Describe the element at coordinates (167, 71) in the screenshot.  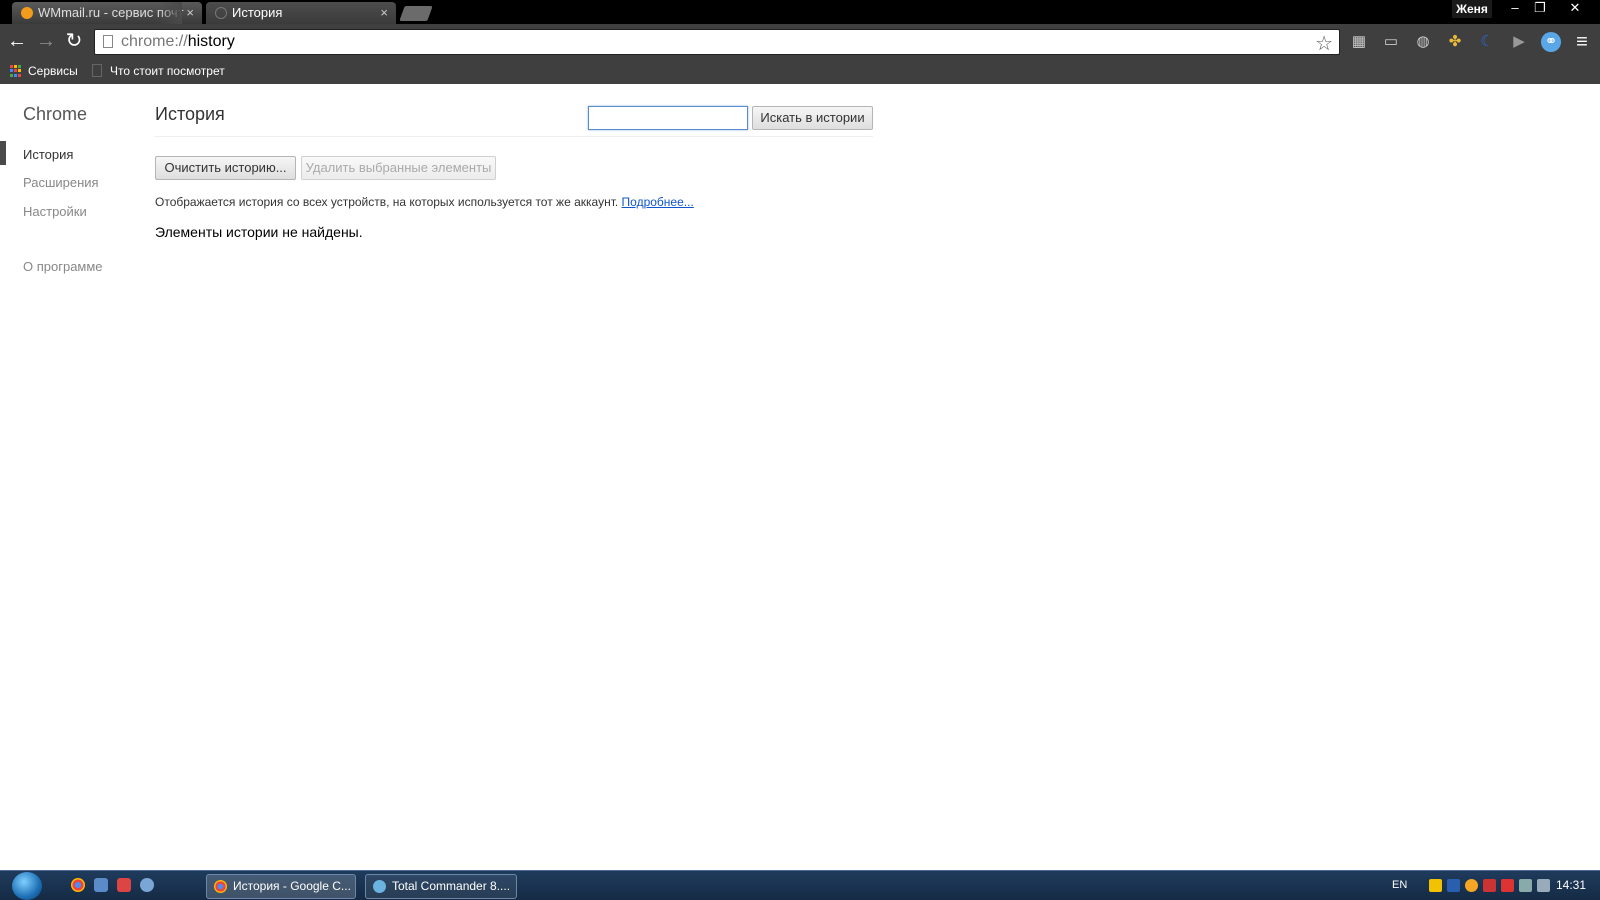
I see `bookmark-label: Что стоит посмотрет` at that location.